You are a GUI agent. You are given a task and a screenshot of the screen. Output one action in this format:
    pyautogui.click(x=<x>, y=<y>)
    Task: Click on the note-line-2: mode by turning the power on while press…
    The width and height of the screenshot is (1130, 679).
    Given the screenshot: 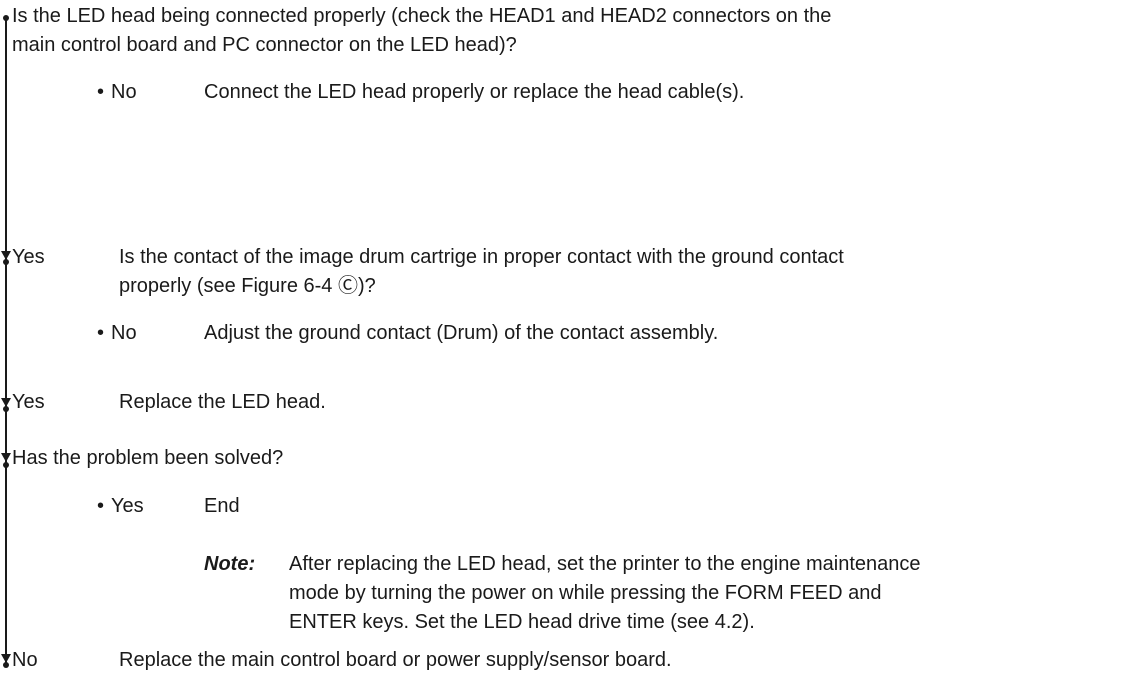 What is the action you would take?
    pyautogui.click(x=585, y=593)
    